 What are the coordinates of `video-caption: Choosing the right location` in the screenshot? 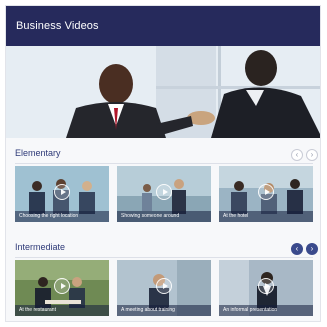 It's located at (62, 216).